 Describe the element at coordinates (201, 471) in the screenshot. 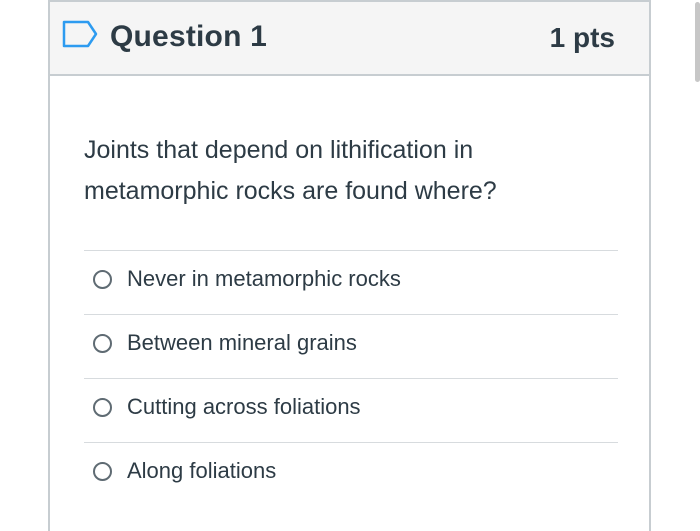

I see `answer-label: Along foliations` at that location.